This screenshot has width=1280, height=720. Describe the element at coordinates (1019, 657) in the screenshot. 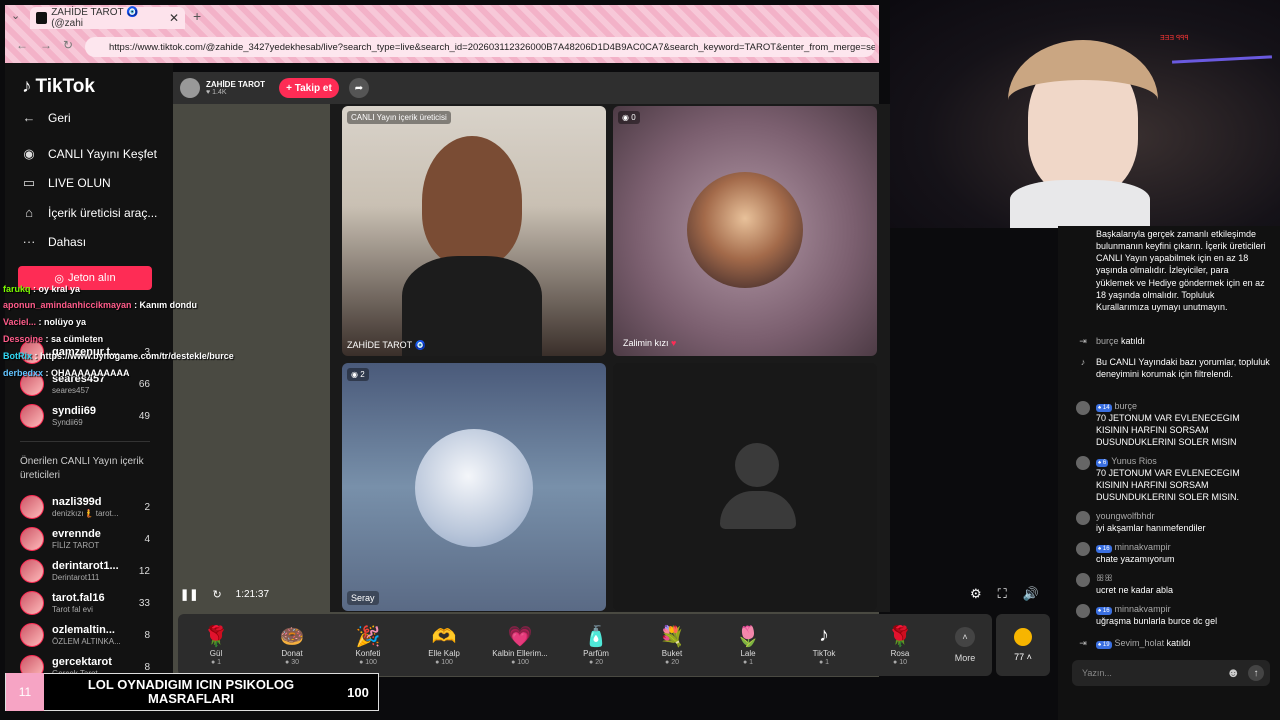

I see `coin-count: 77` at that location.